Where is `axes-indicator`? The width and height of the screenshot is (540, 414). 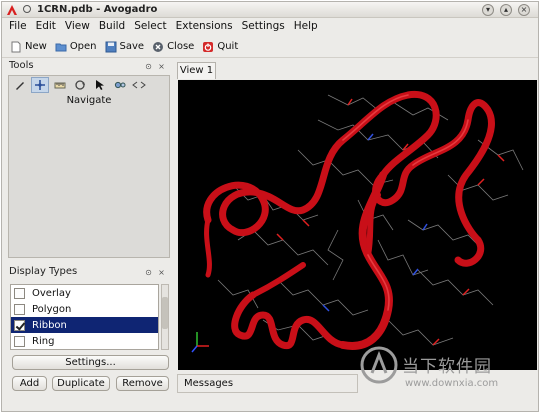 axes-indicator is located at coordinates (200, 342).